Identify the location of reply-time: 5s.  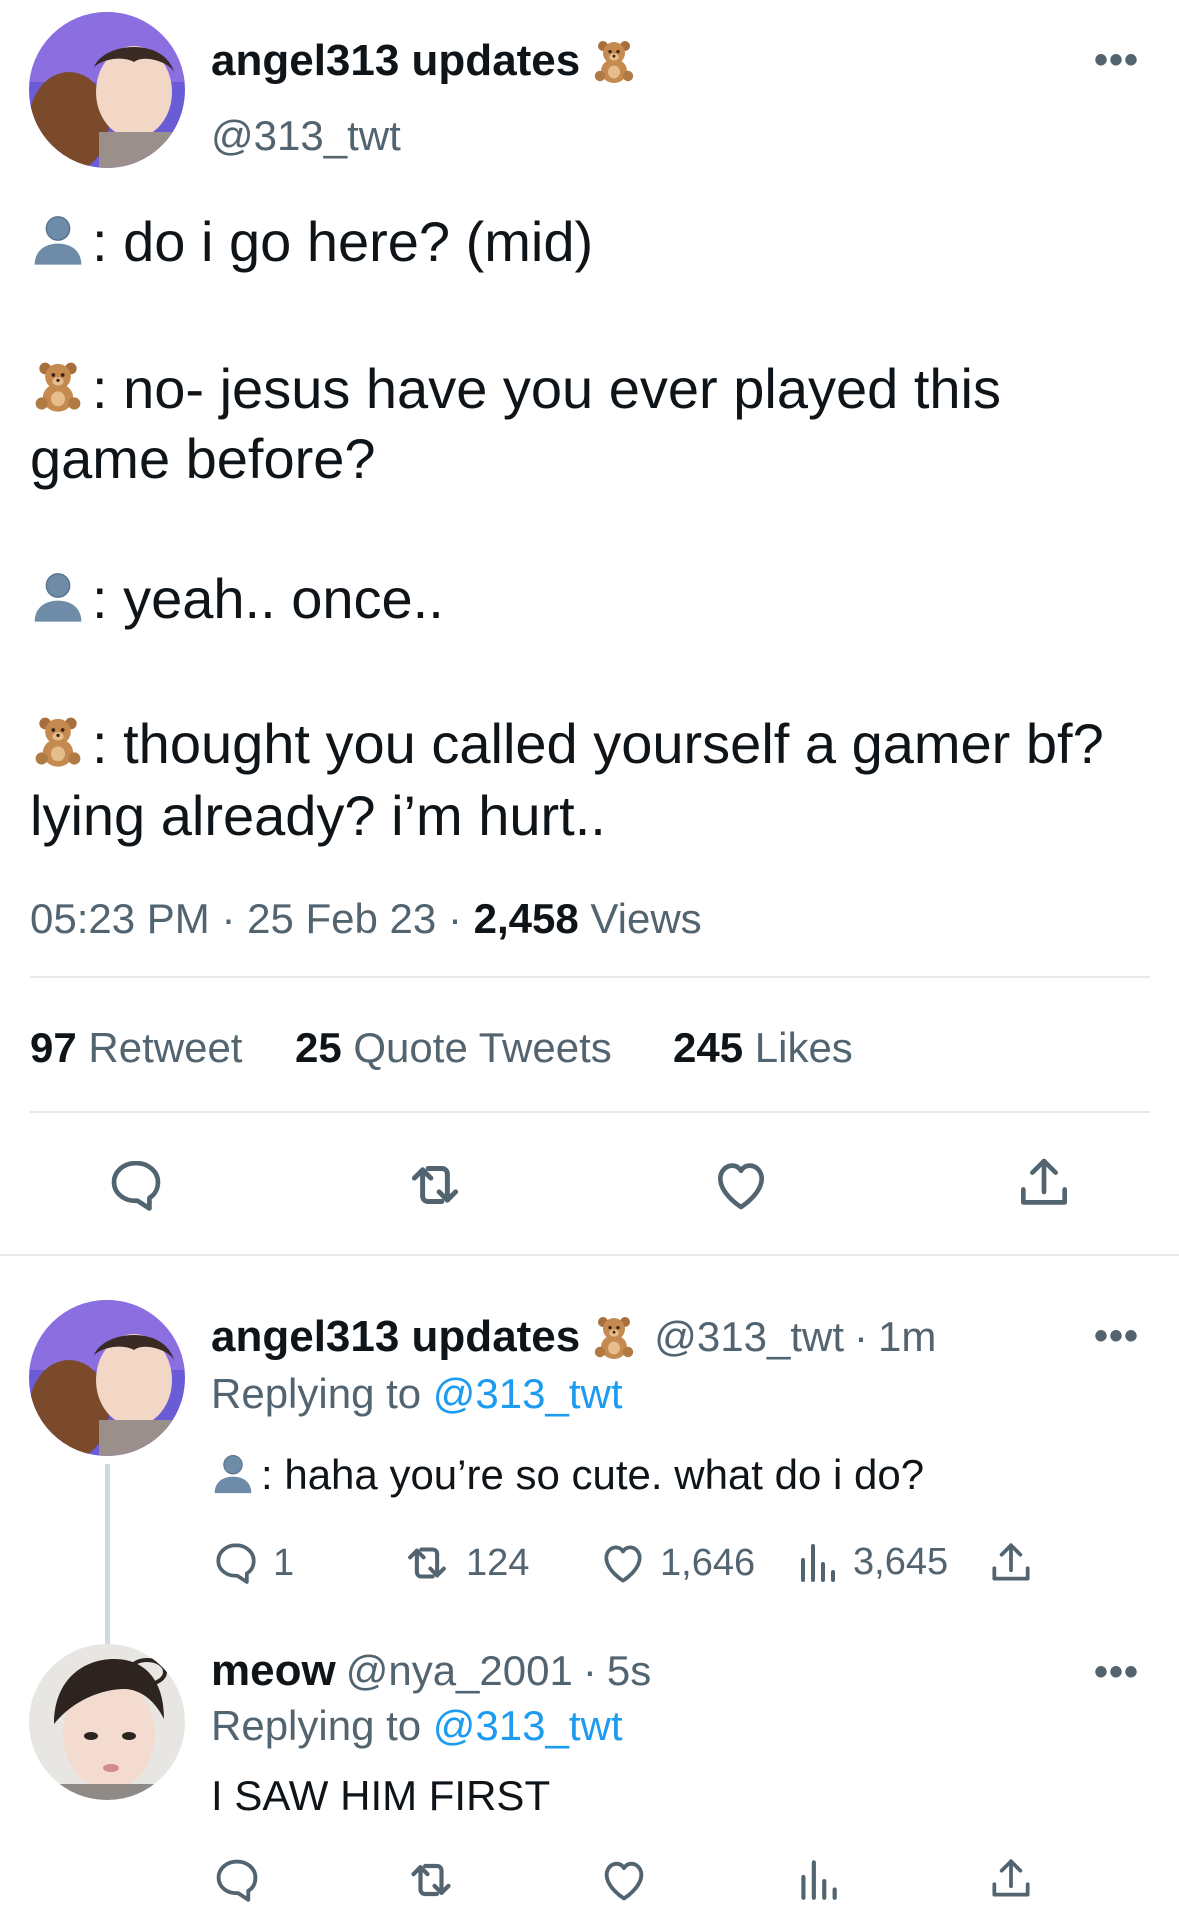
(629, 1671).